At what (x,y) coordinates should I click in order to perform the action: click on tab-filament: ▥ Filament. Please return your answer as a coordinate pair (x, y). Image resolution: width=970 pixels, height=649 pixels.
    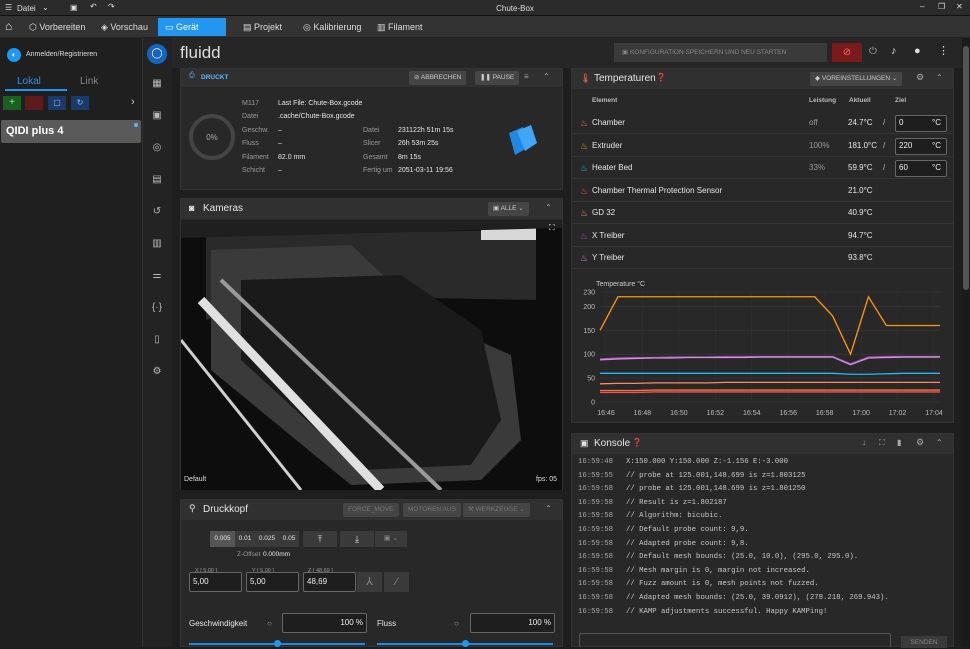
    Looking at the image, I should click on (400, 27).